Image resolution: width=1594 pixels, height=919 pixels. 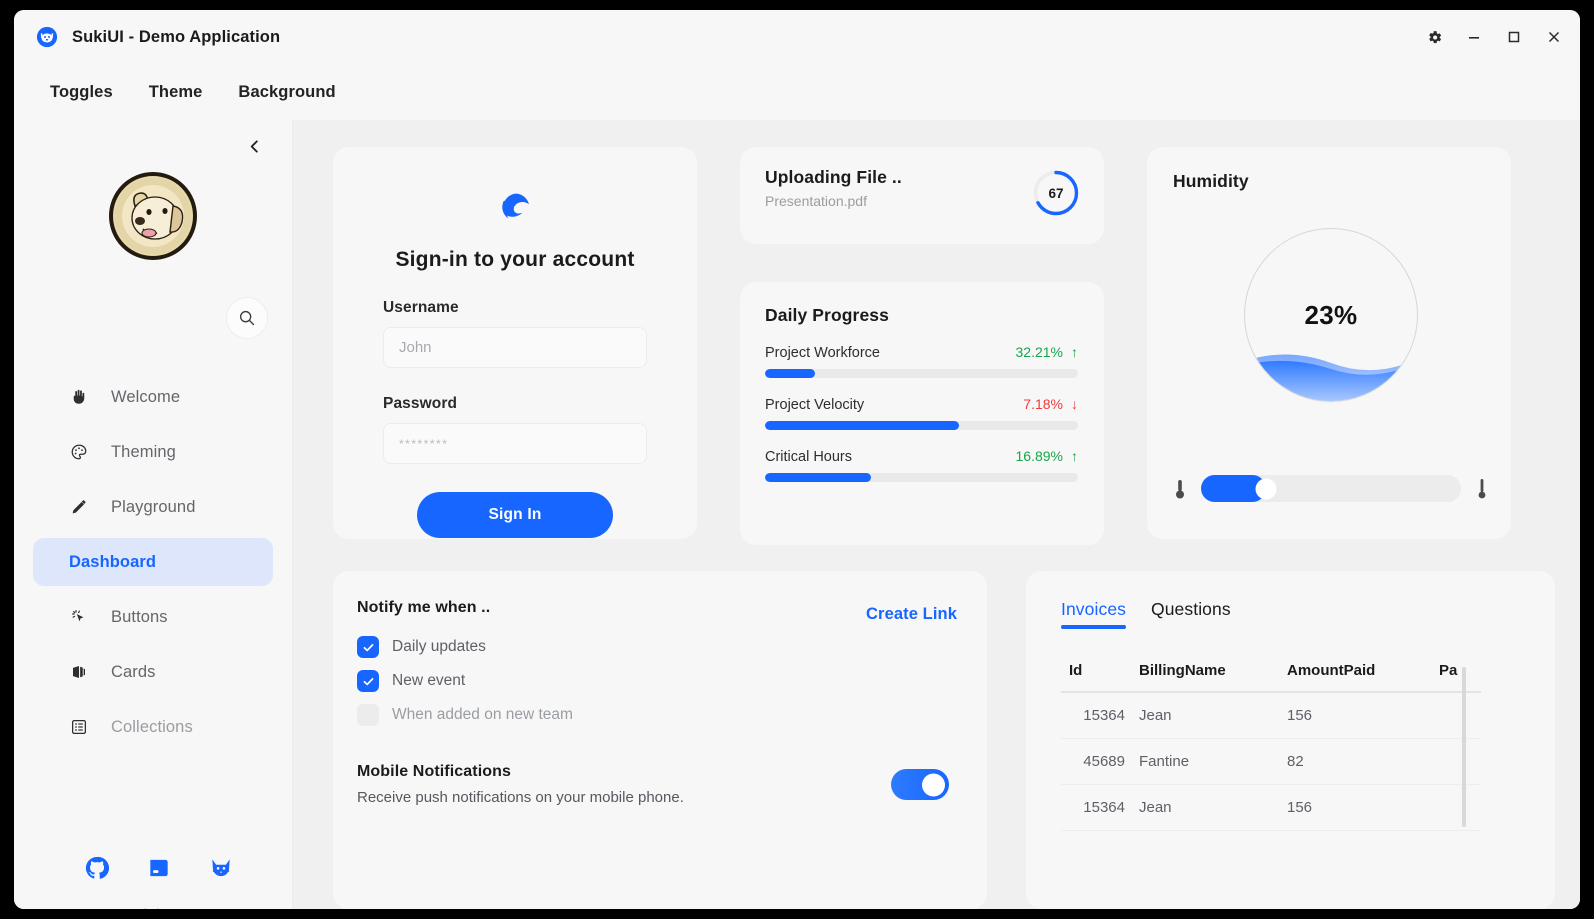 What do you see at coordinates (153, 727) in the screenshot?
I see `sidebar-item-collections: Collections` at bounding box center [153, 727].